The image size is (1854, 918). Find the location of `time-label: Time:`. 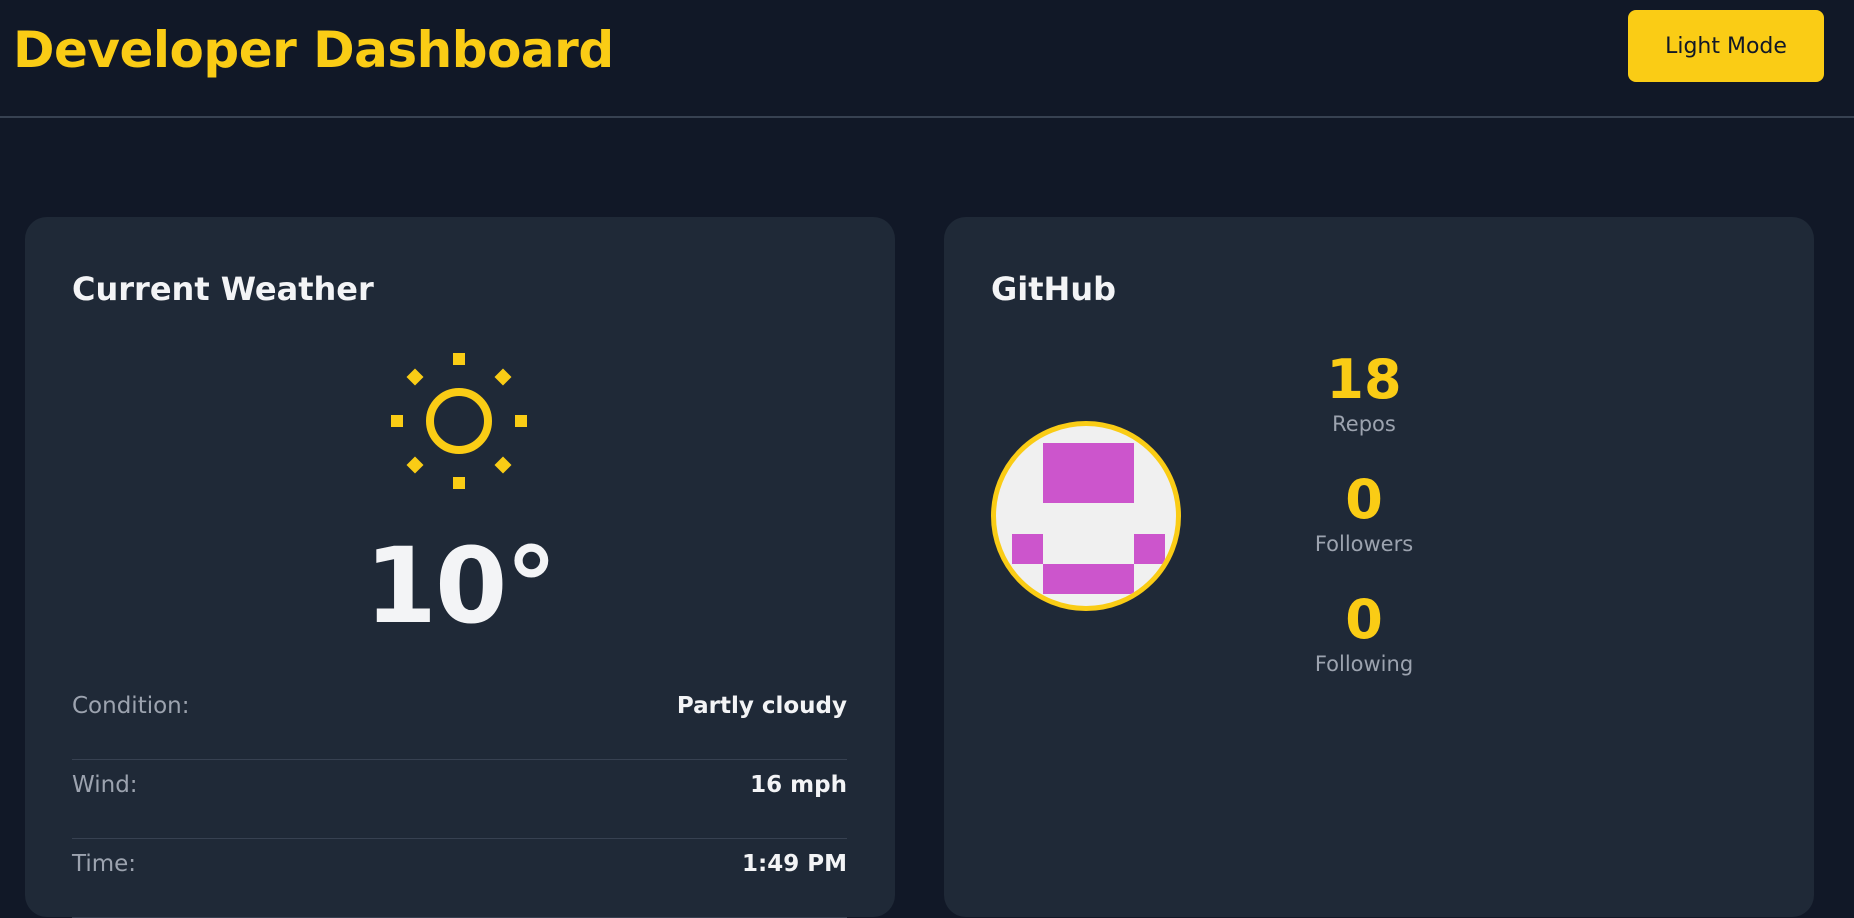

time-label: Time: is located at coordinates (104, 864).